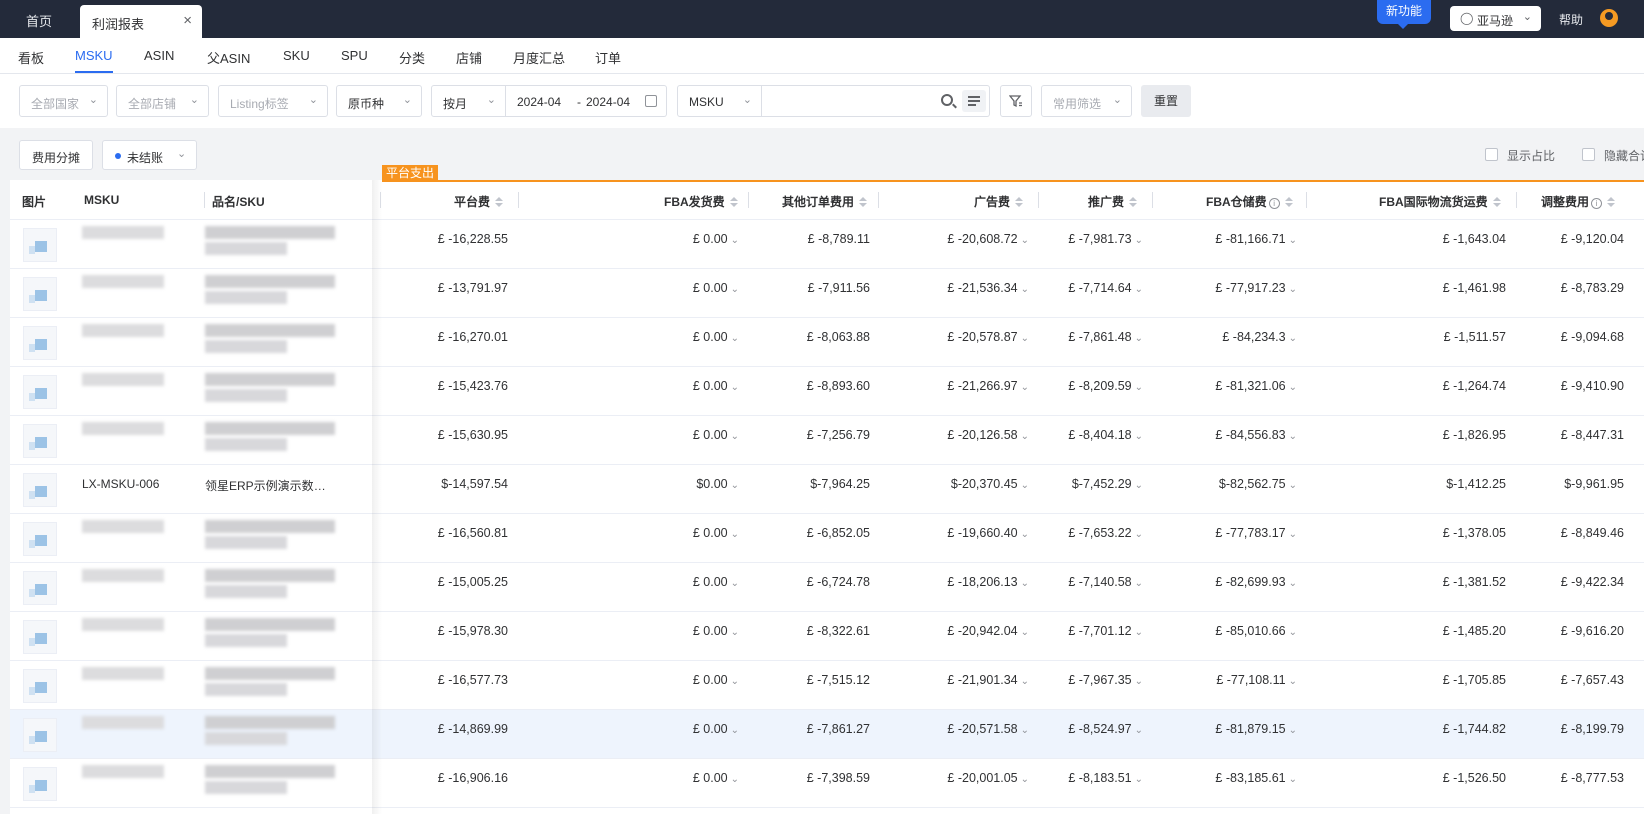 The height and width of the screenshot is (814, 1644). What do you see at coordinates (1256, 288) in the screenshot?
I see `cell-fba-storage: £ -77,917.23 ⌄` at bounding box center [1256, 288].